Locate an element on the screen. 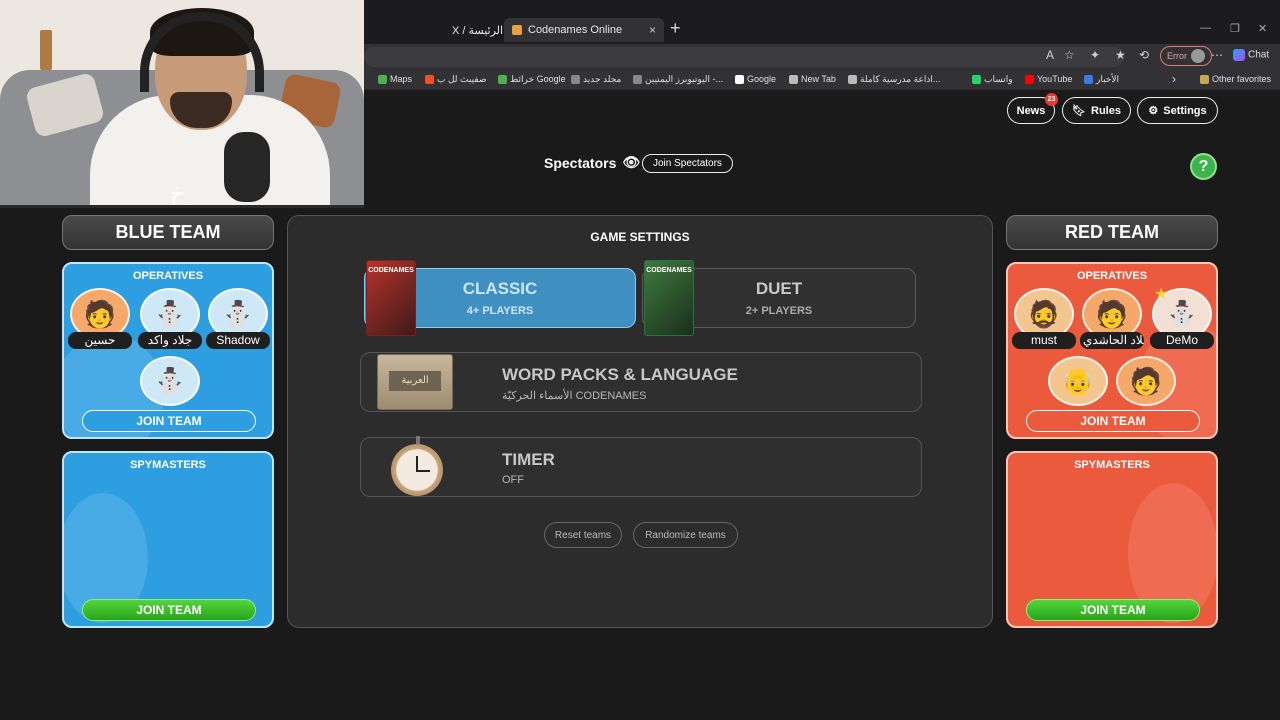 This screenshot has height=720, width=1280. favorite-label: مجلد جديد is located at coordinates (602, 79).